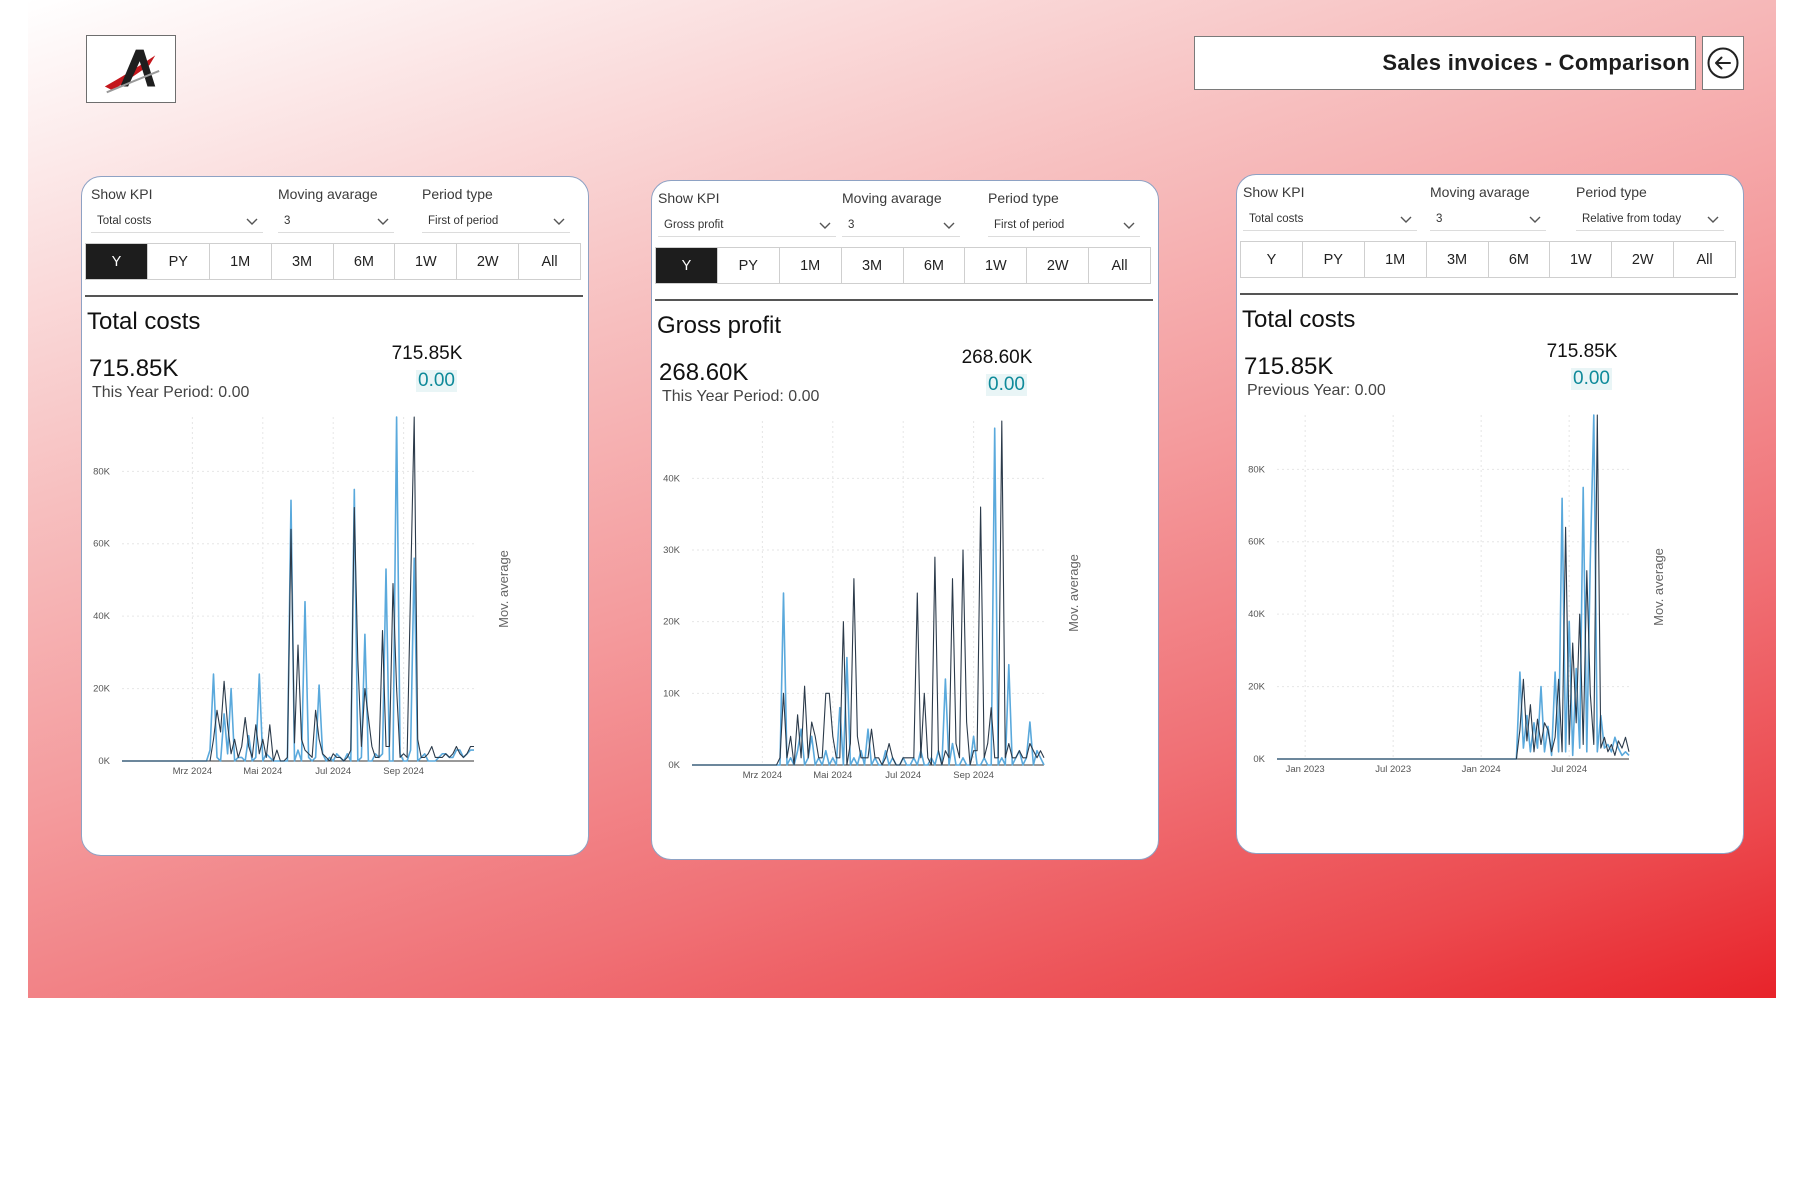 The height and width of the screenshot is (1200, 1800). Describe the element at coordinates (1289, 366) in the screenshot. I see `kpi-value: 715.85K` at that location.